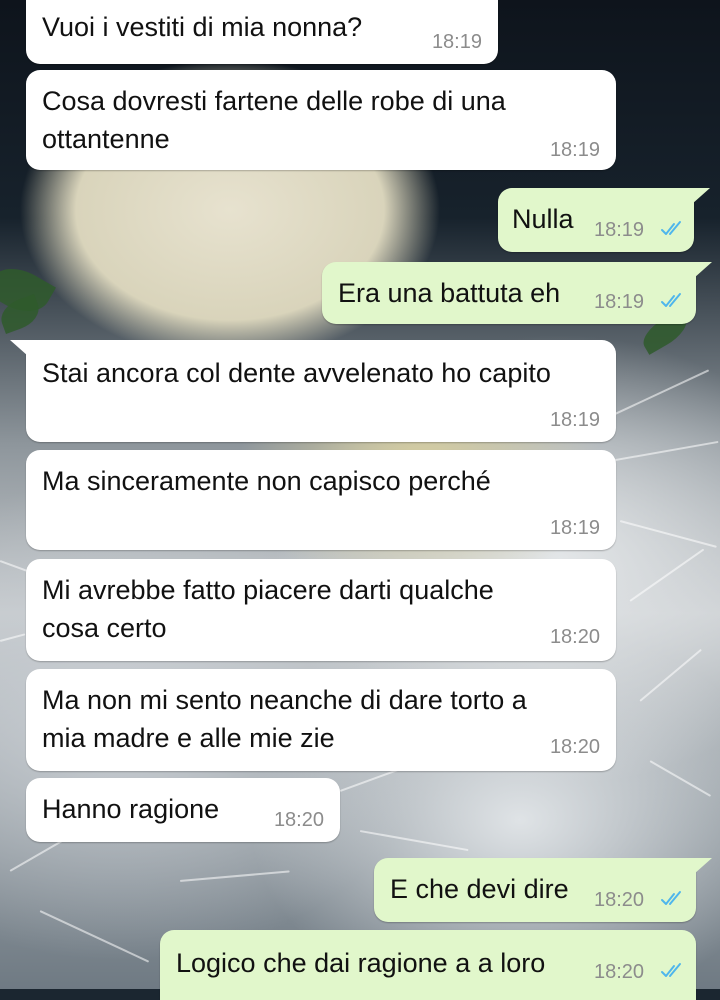 The height and width of the screenshot is (1000, 720). Describe the element at coordinates (106, 139) in the screenshot. I see `message-text: ottantenne` at that location.